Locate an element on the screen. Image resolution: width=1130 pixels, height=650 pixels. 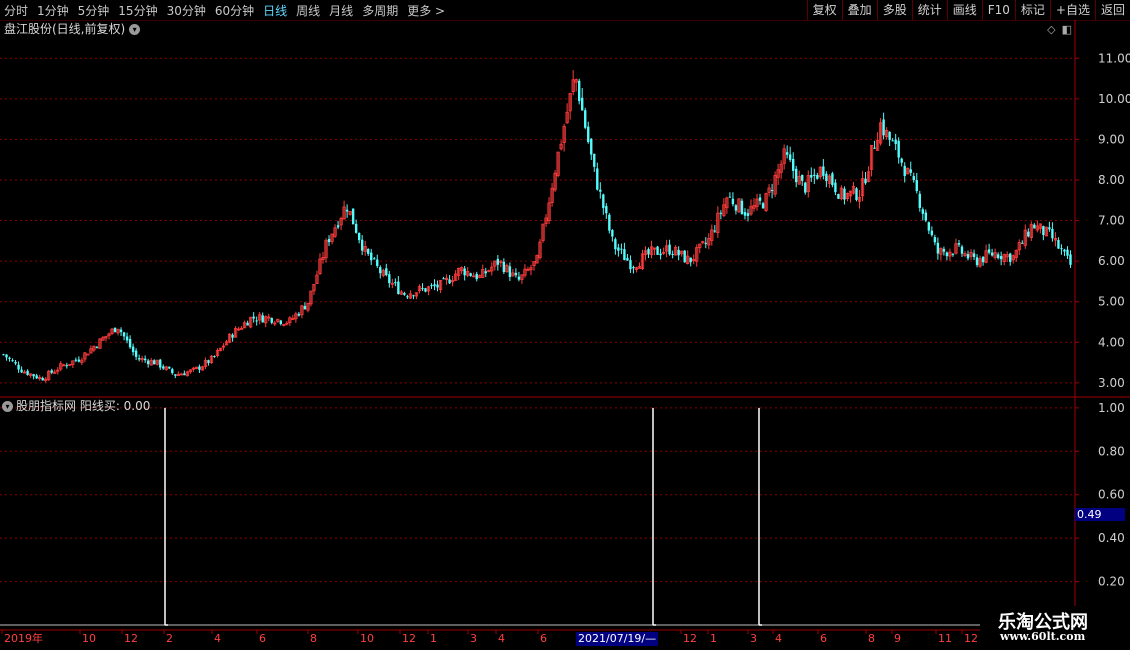
price-tick-label: 6.00 is located at coordinates (1111, 261).